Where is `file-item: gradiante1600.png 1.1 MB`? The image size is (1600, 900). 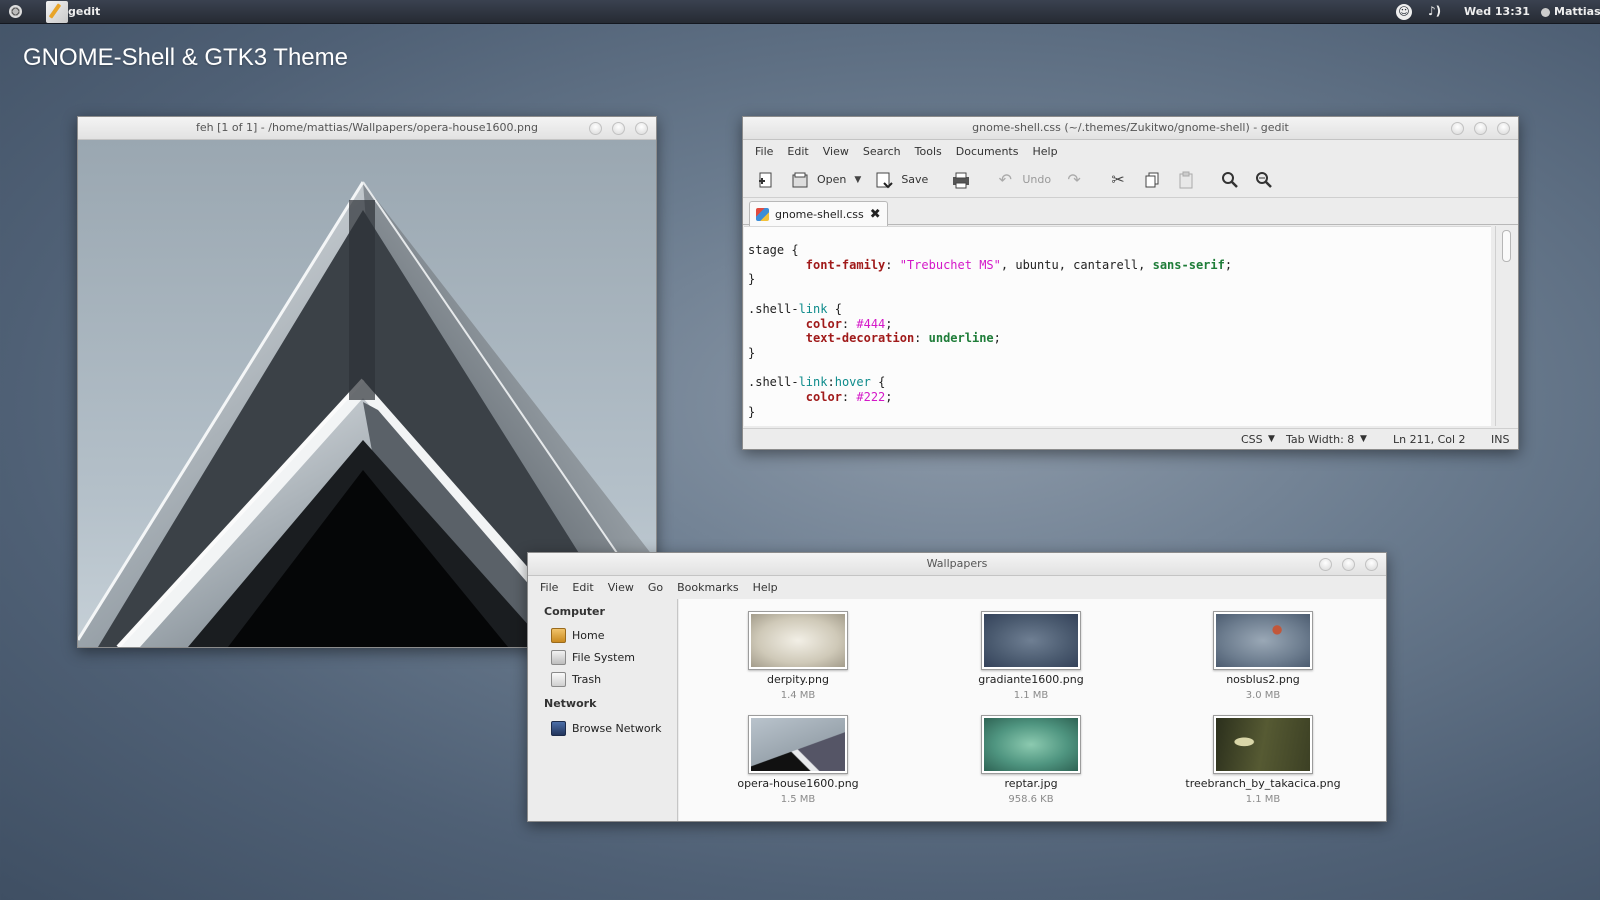 file-item: gradiante1600.png 1.1 MB is located at coordinates (1031, 656).